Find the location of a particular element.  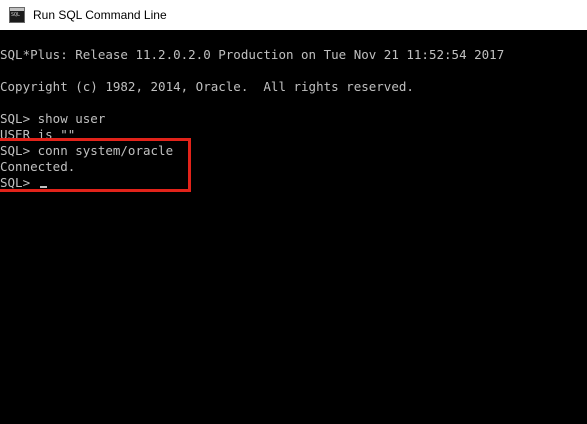

highlight-annotation-box is located at coordinates (95, 165).